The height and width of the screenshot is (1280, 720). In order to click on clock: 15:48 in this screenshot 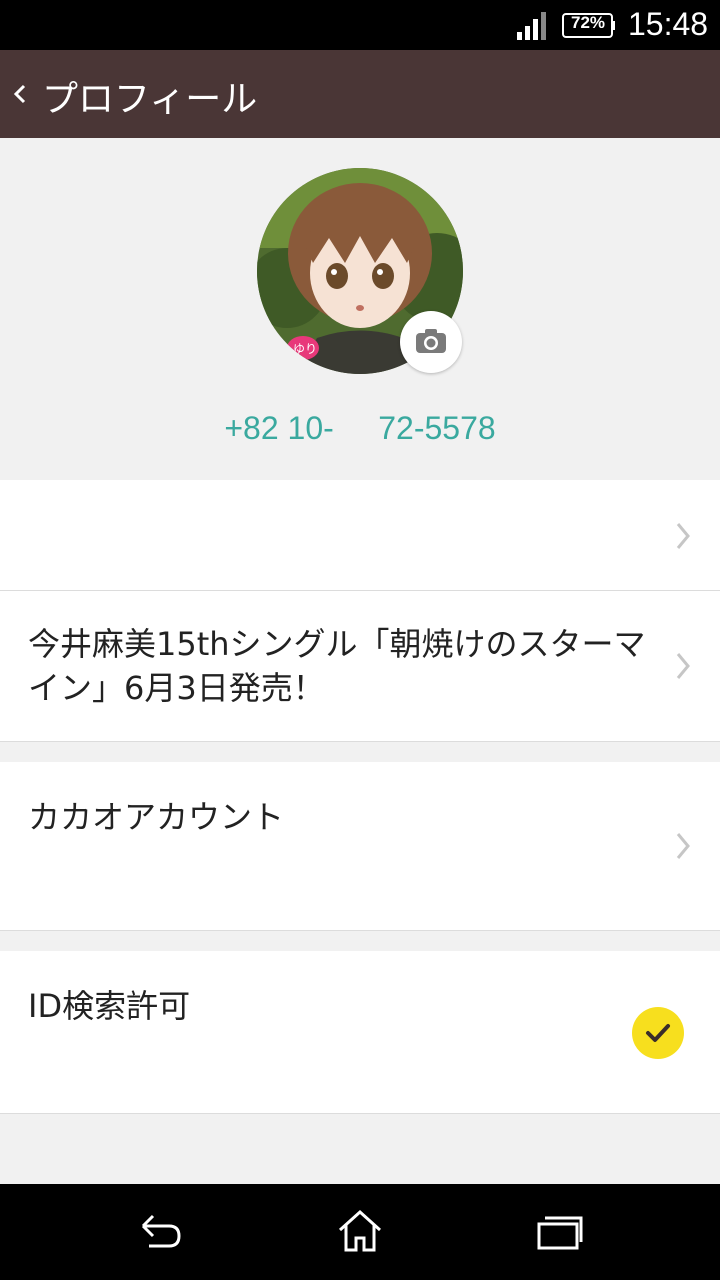, I will do `click(668, 24)`.